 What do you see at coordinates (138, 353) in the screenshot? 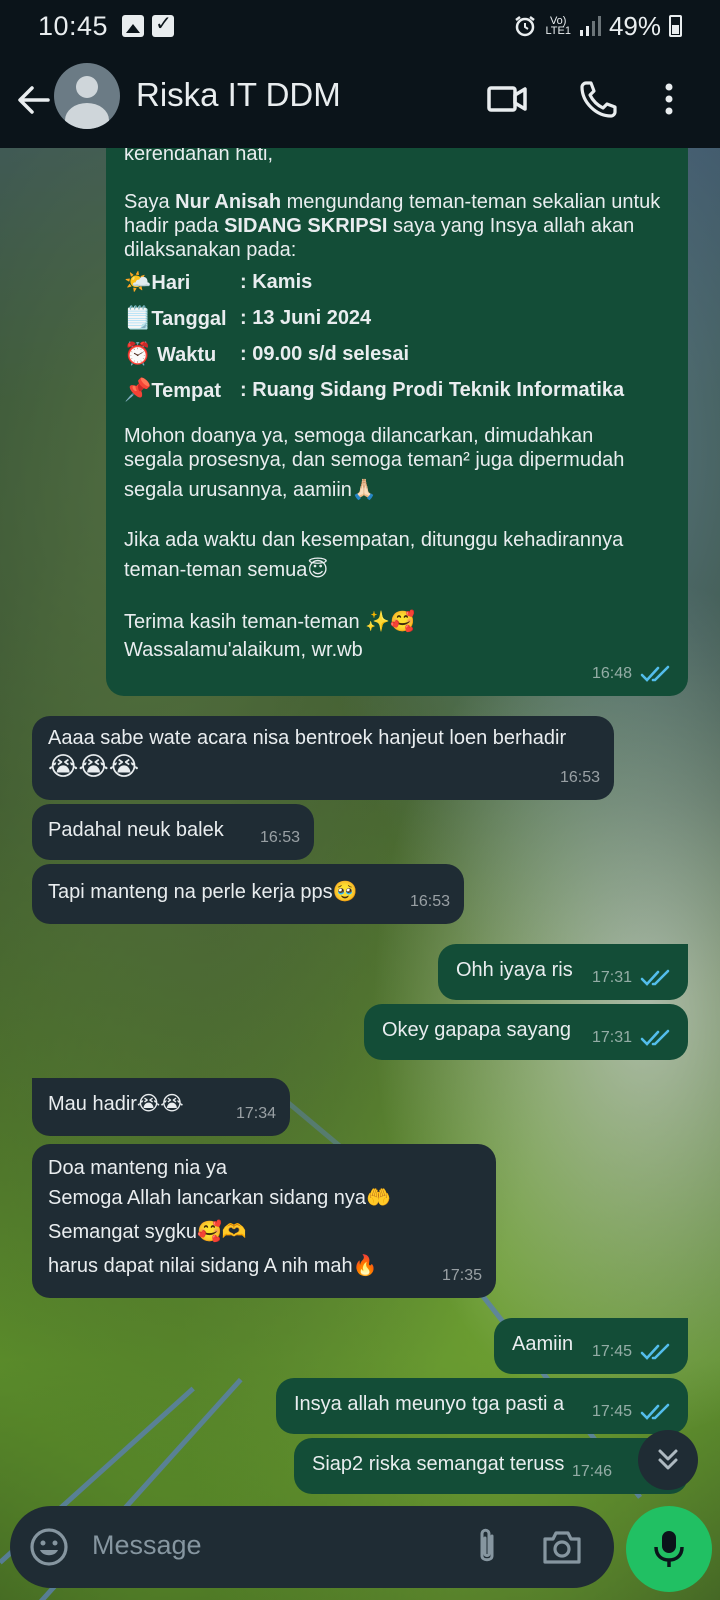
I see `alarm-clock-icon: ⏰` at bounding box center [138, 353].